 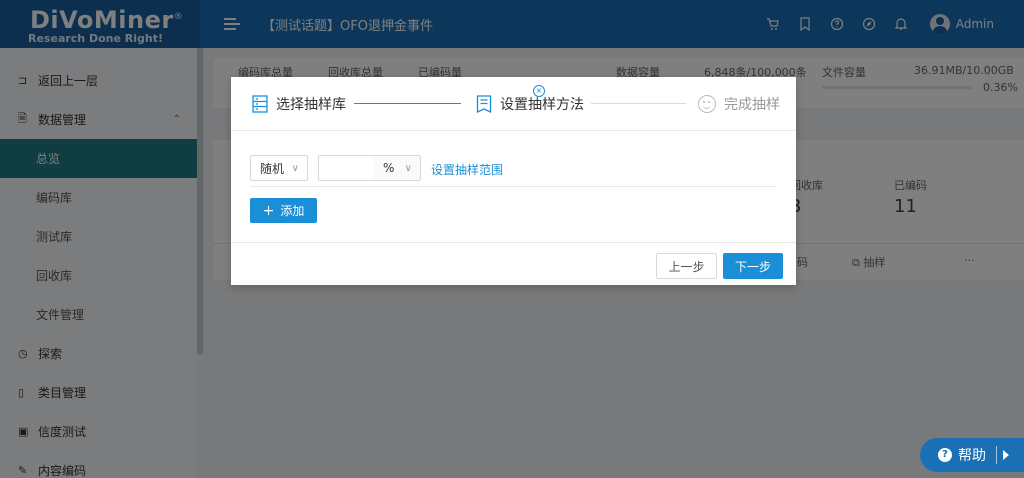 I want to click on add-button: + 添加, so click(x=283, y=210).